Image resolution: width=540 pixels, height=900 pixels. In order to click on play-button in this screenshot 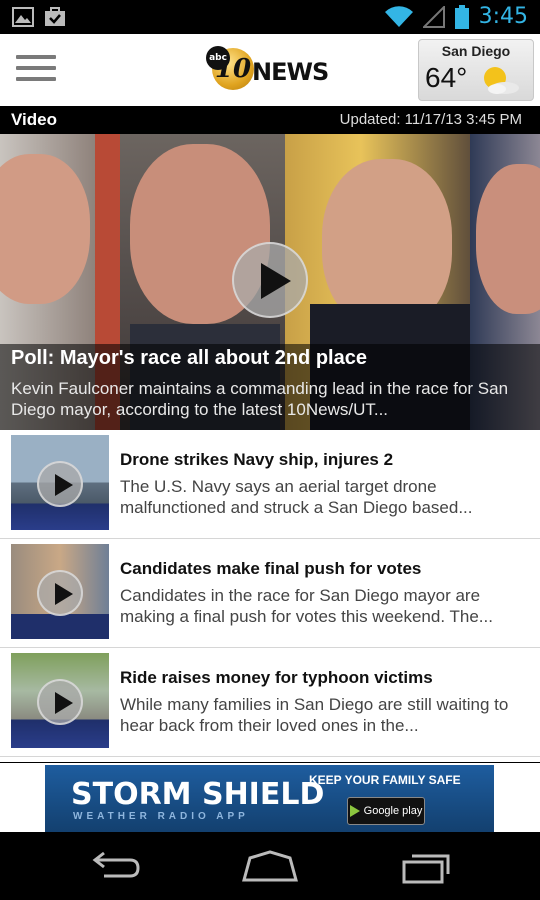, I will do `click(270, 280)`.